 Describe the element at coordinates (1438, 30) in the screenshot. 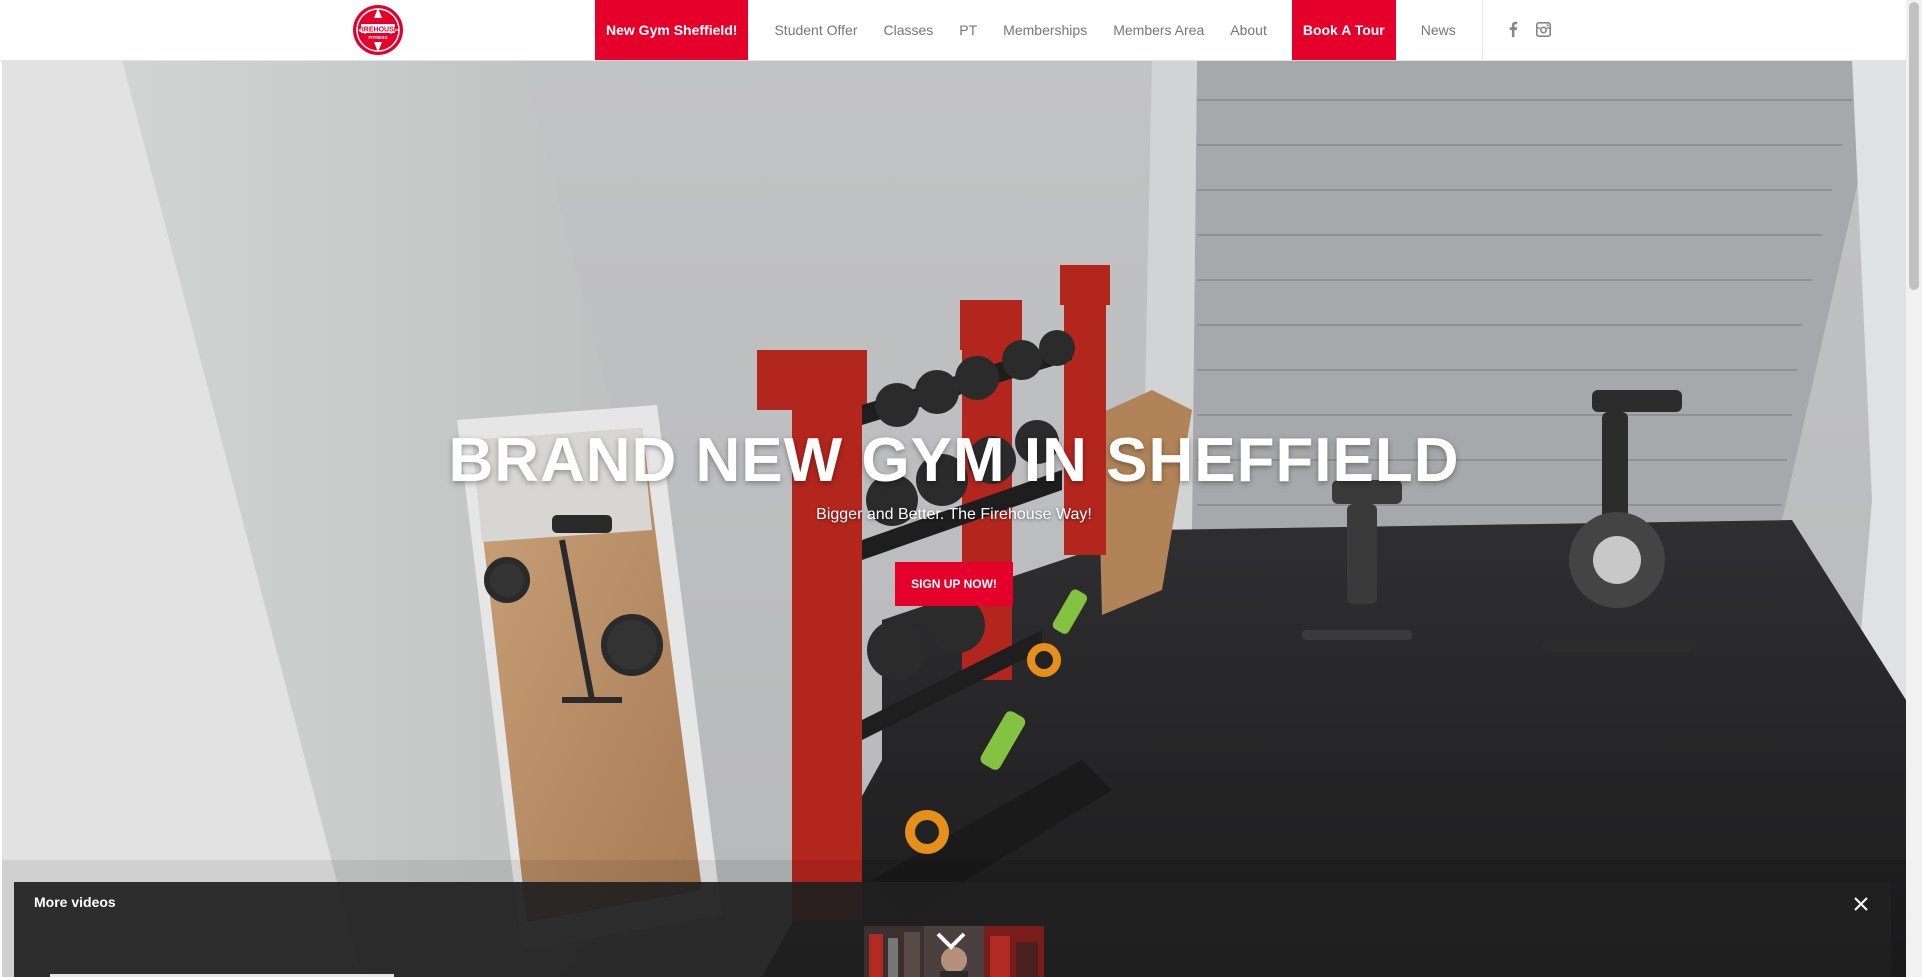

I see `nav-news: News` at that location.